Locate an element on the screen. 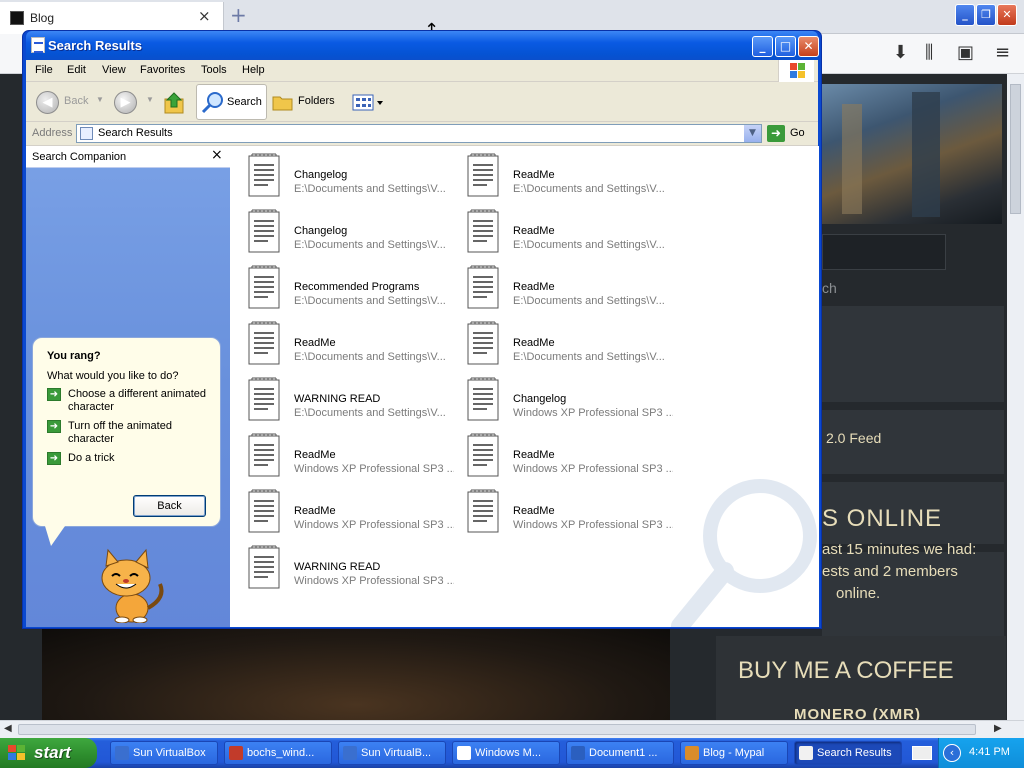 Image resolution: width=1024 pixels, height=768 pixels. back-label: Back is located at coordinates (76, 101).